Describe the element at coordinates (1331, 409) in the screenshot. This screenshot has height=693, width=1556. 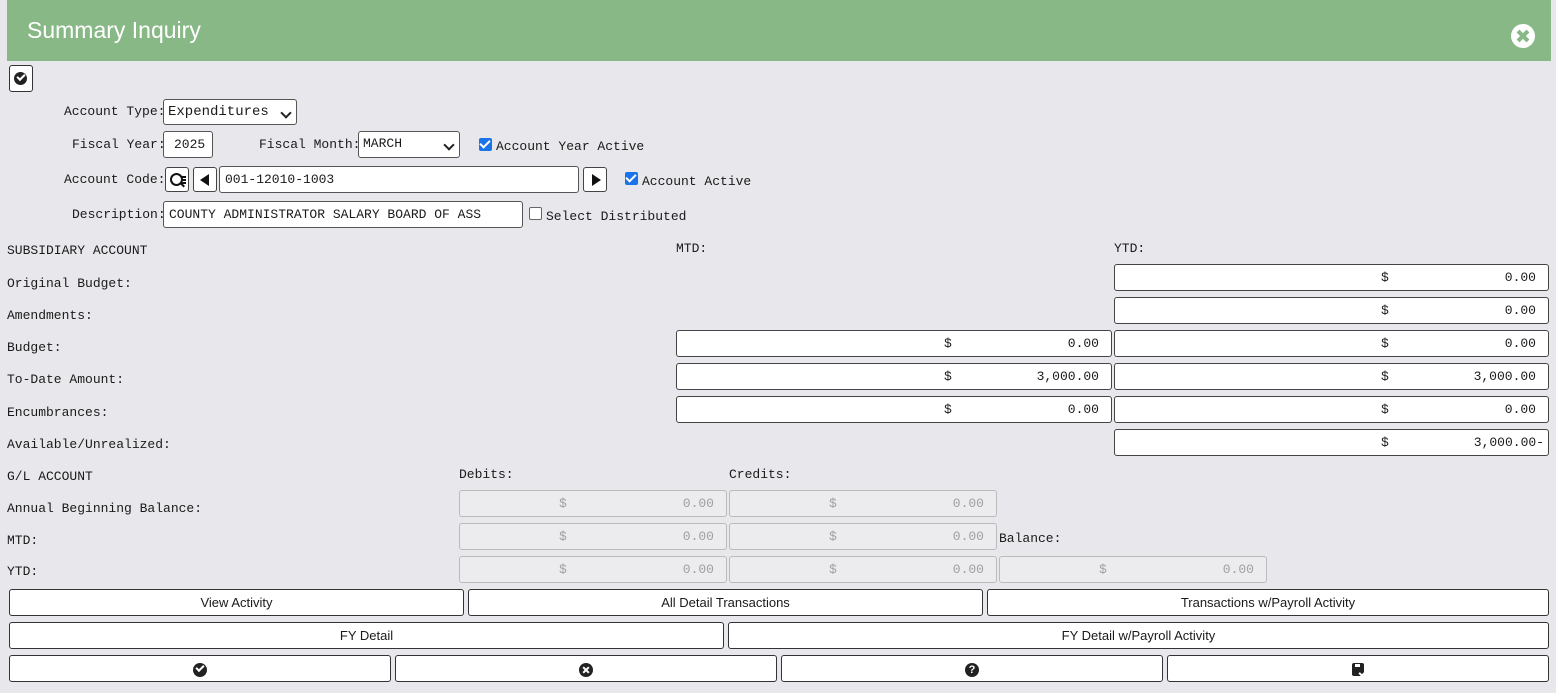
I see `encumbrances-ytd-field: $0.00` at that location.